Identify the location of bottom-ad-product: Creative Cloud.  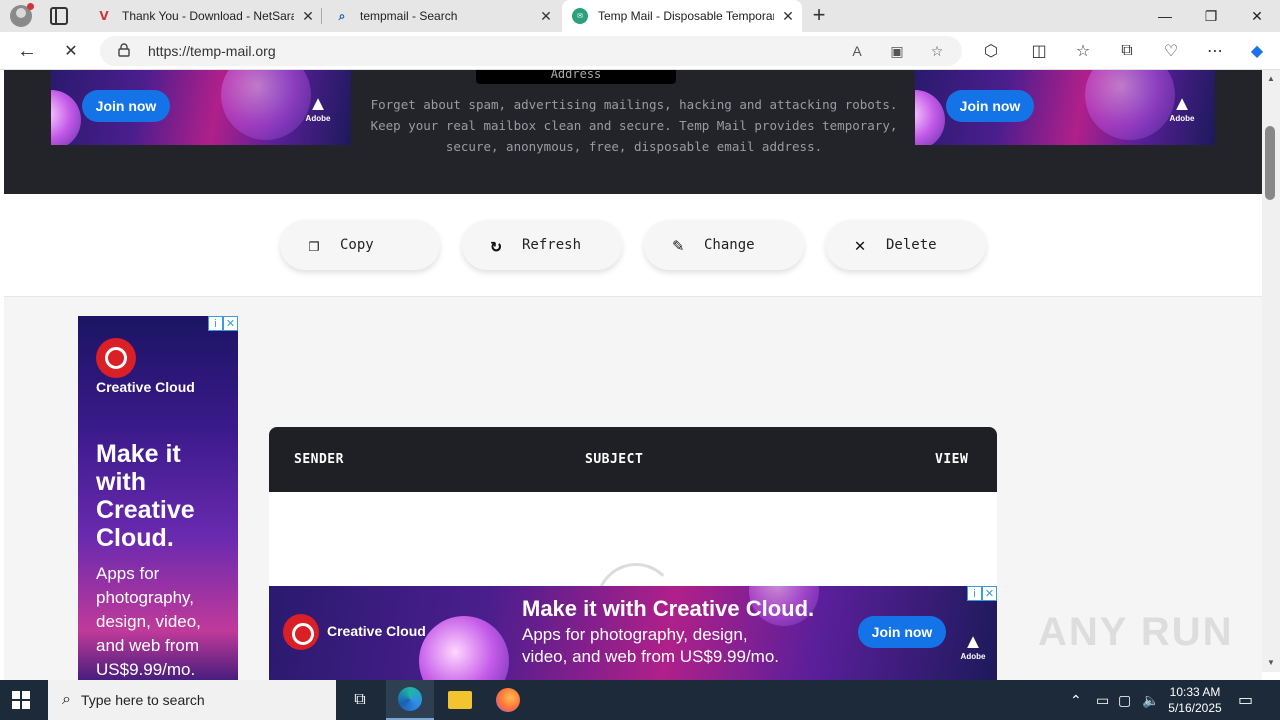
(376, 631).